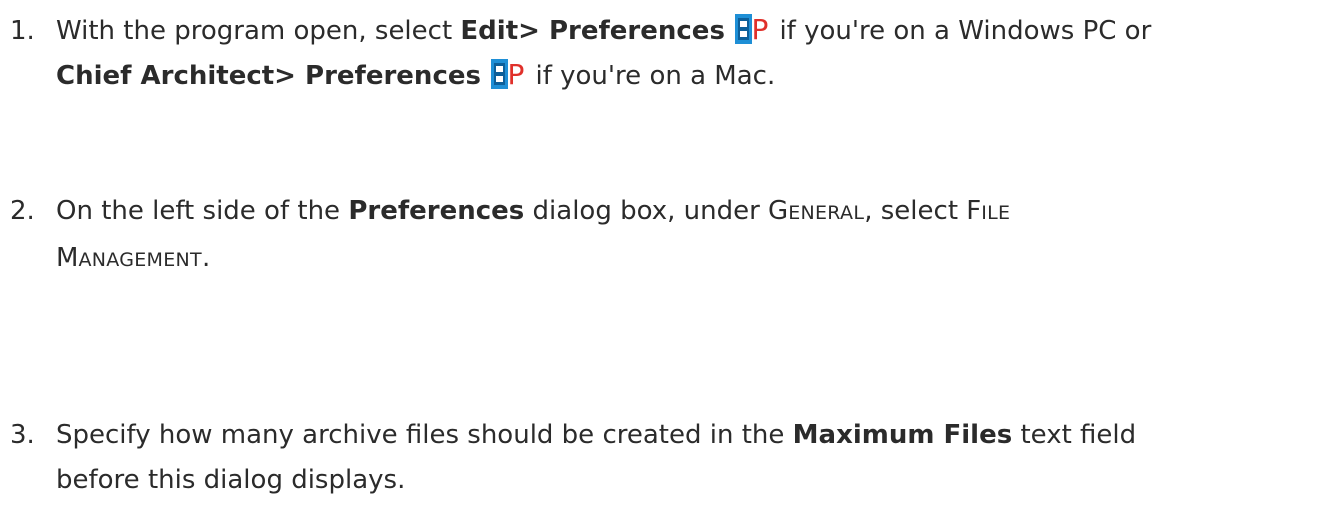 This screenshot has width=1324, height=532. I want to click on field-name: Maximum Files, so click(902, 435).